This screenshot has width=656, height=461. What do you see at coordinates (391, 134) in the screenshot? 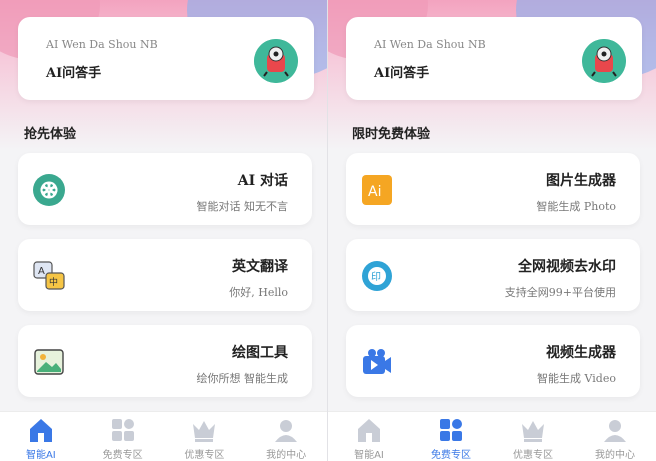
I see `section-title: 限时免费体验` at bounding box center [391, 134].